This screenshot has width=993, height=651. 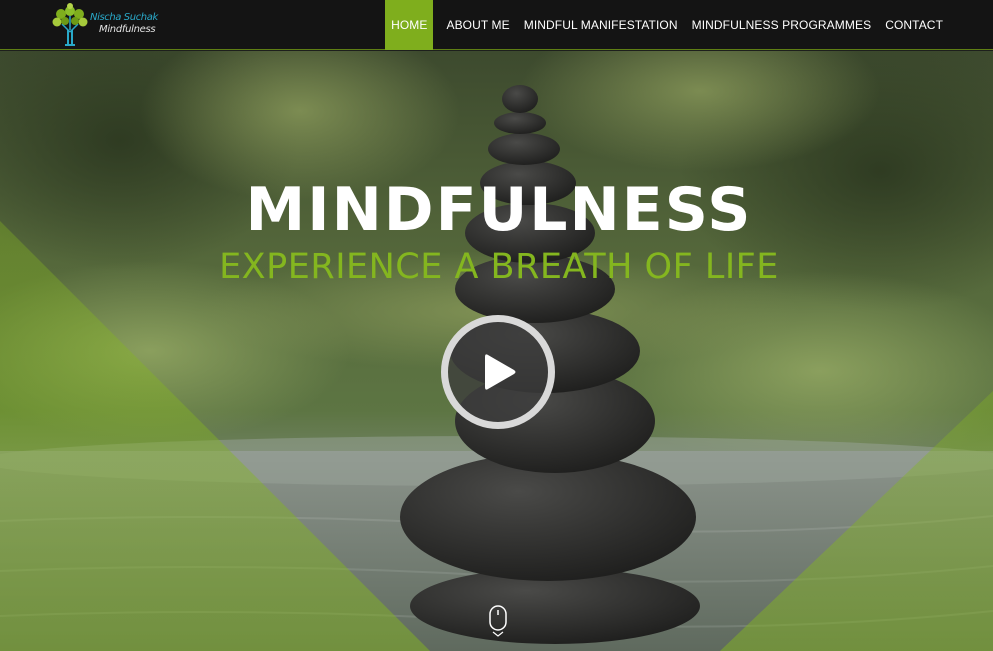 I want to click on logo-name-line1: Nischa Suchak, so click(x=124, y=17).